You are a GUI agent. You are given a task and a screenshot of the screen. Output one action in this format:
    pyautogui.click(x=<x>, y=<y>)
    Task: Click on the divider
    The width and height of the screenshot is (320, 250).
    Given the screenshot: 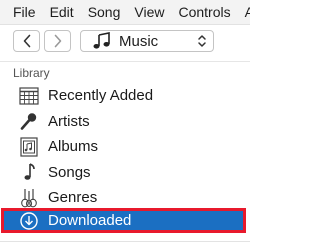 What is the action you would take?
    pyautogui.click(x=125, y=241)
    